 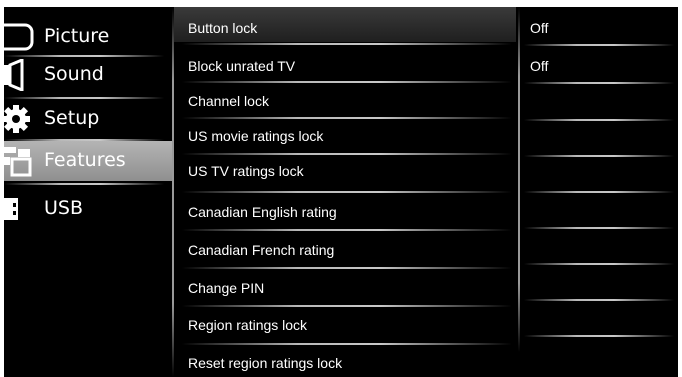 I want to click on option-region-ratings-lock: Region ratings lock, so click(x=345, y=321).